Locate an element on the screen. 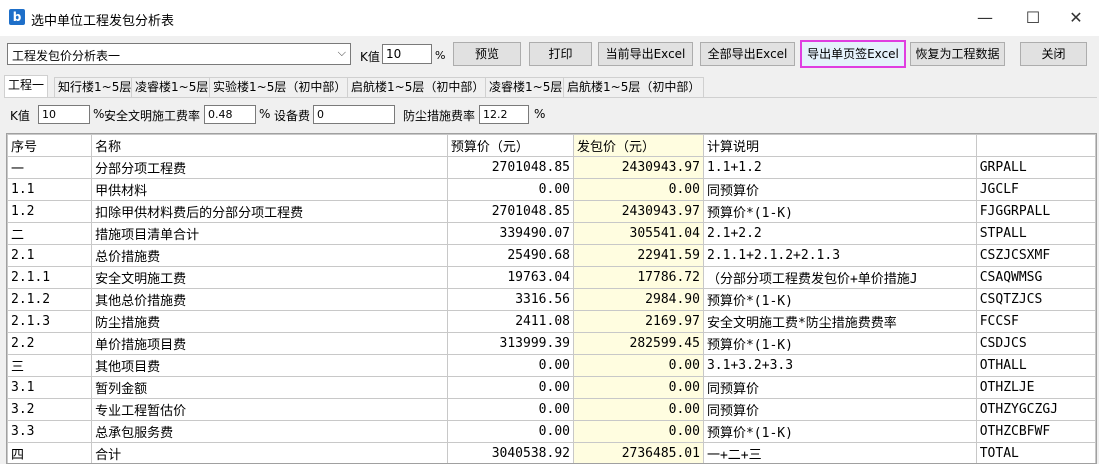 This screenshot has height=464, width=1099. preview-button: 预览 is located at coordinates (487, 54).